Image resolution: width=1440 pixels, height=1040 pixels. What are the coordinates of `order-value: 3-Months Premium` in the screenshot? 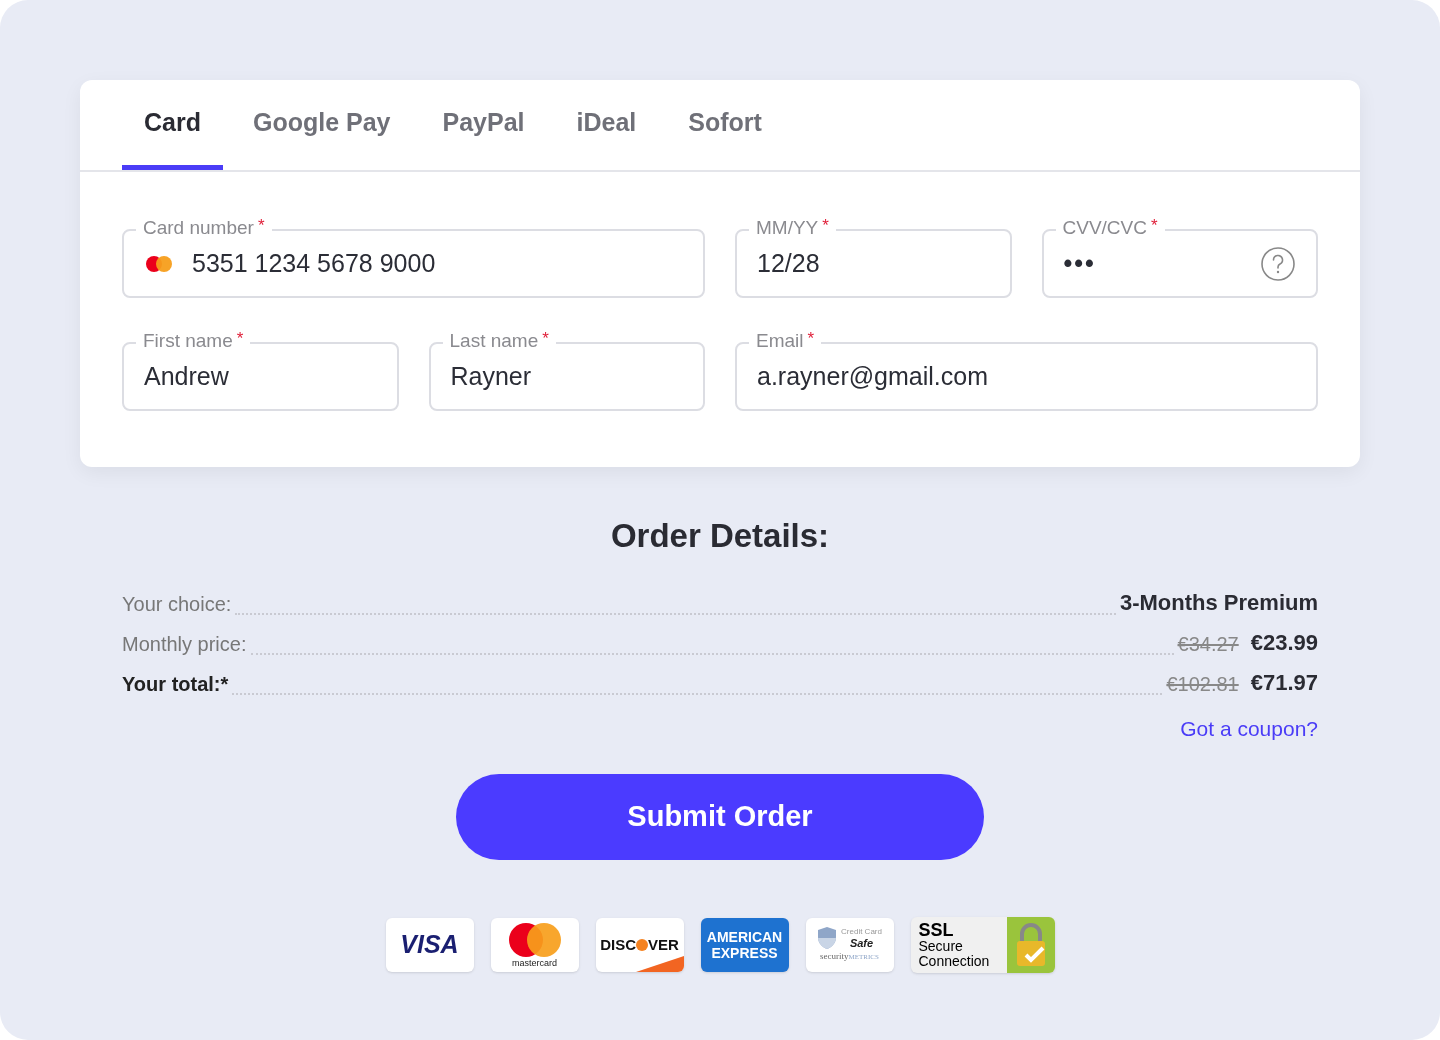 It's located at (1218, 602).